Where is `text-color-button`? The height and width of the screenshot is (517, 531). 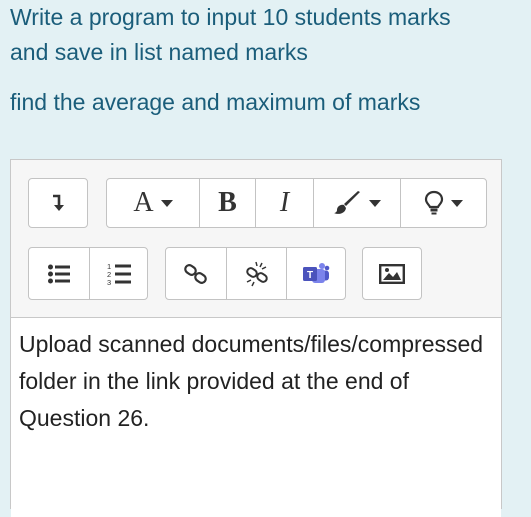
text-color-button is located at coordinates (356, 203).